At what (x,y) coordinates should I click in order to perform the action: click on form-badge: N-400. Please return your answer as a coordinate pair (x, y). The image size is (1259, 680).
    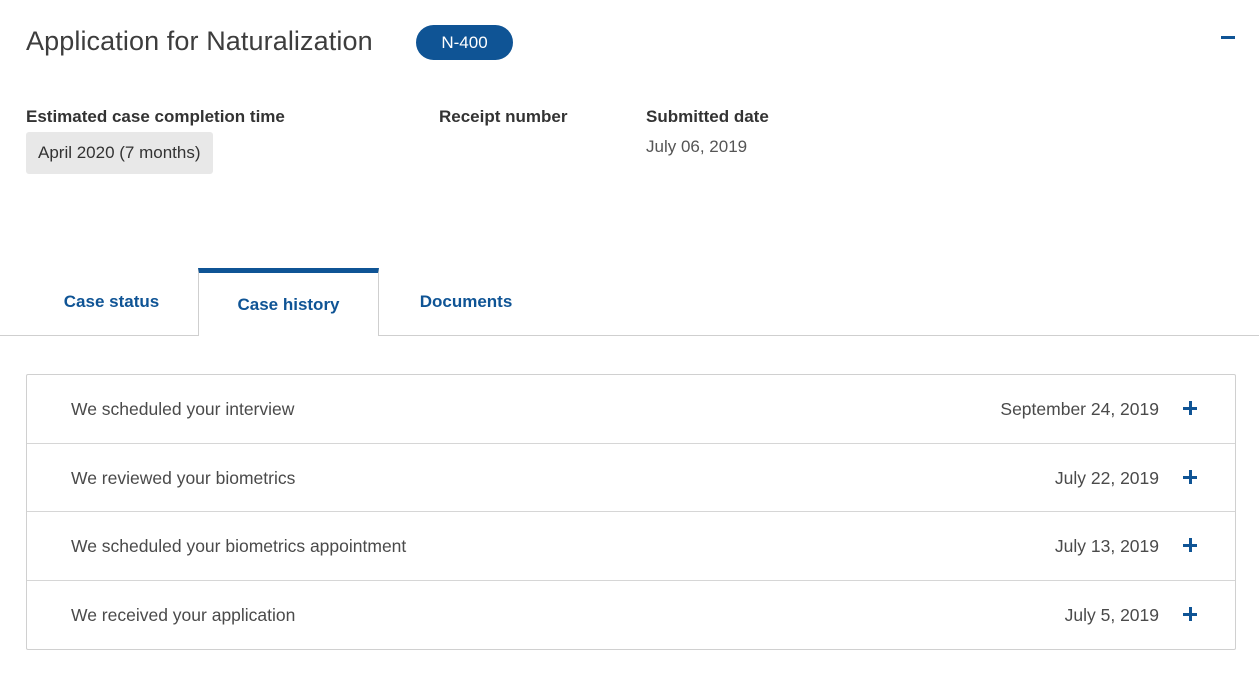
    Looking at the image, I should click on (464, 42).